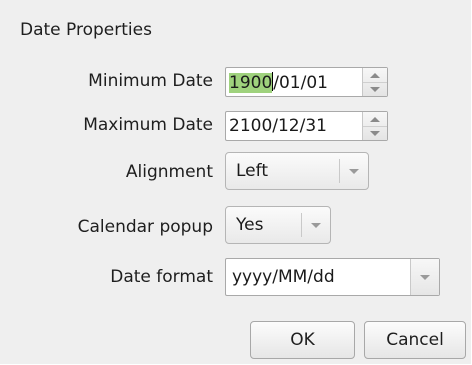  I want to click on alignment-label: Alignment, so click(169, 172).